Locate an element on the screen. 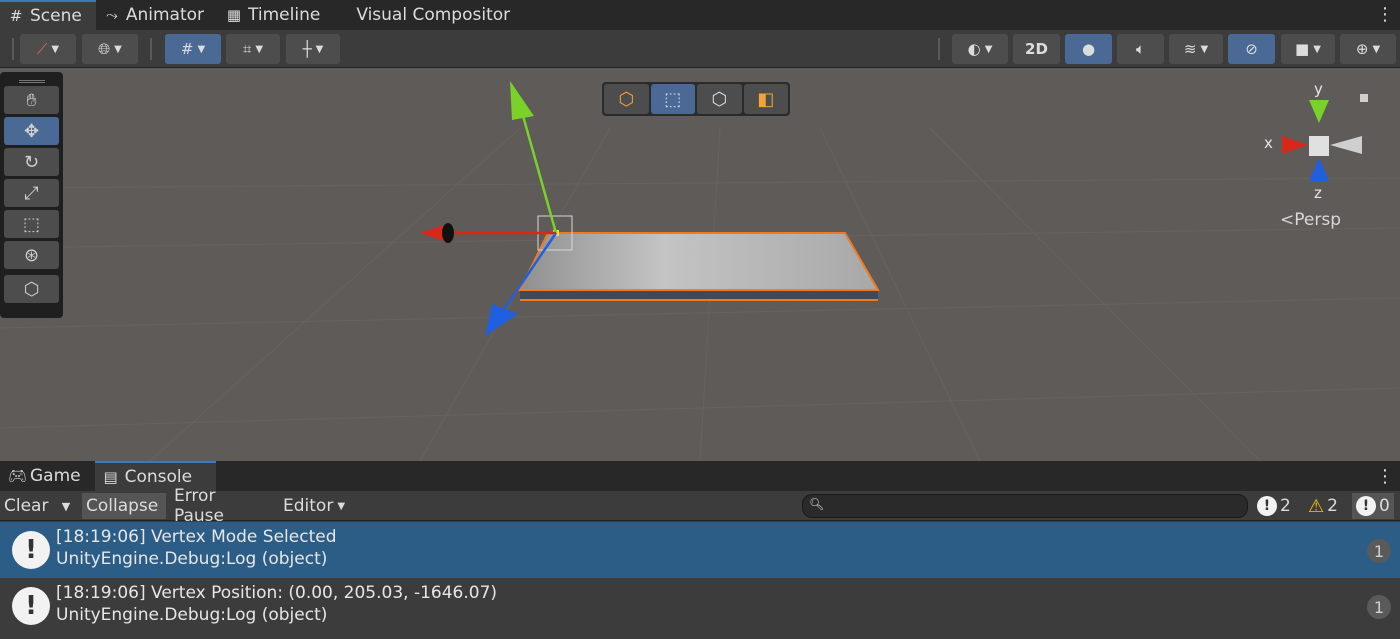 The height and width of the screenshot is (639, 1400). rotate-icon: ↻ is located at coordinates (31, 162).